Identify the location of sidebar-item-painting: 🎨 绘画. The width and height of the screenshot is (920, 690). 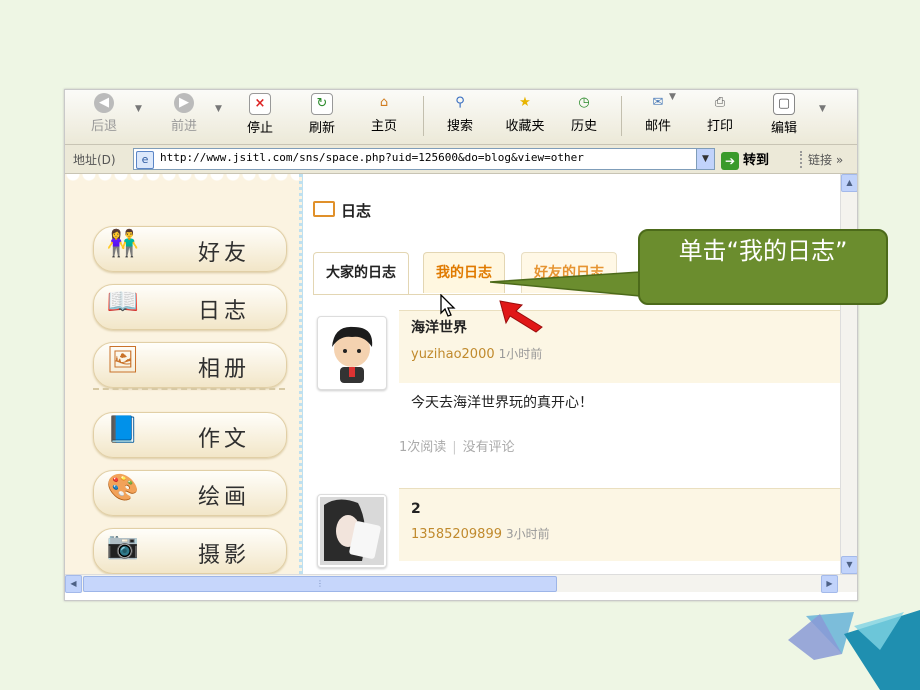
(190, 493).